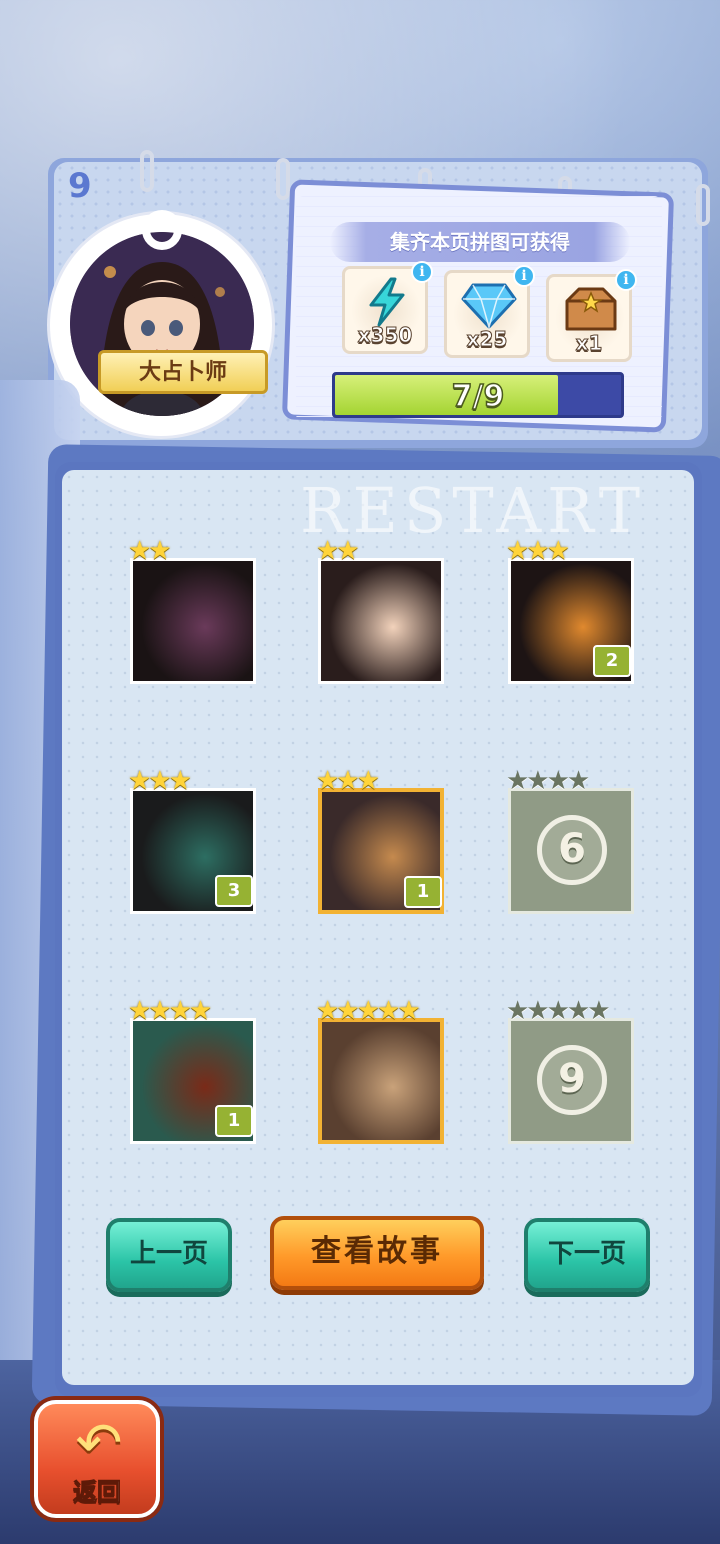 Image resolution: width=720 pixels, height=1544 pixels. I want to click on treasure-chest-icon, so click(591, 309).